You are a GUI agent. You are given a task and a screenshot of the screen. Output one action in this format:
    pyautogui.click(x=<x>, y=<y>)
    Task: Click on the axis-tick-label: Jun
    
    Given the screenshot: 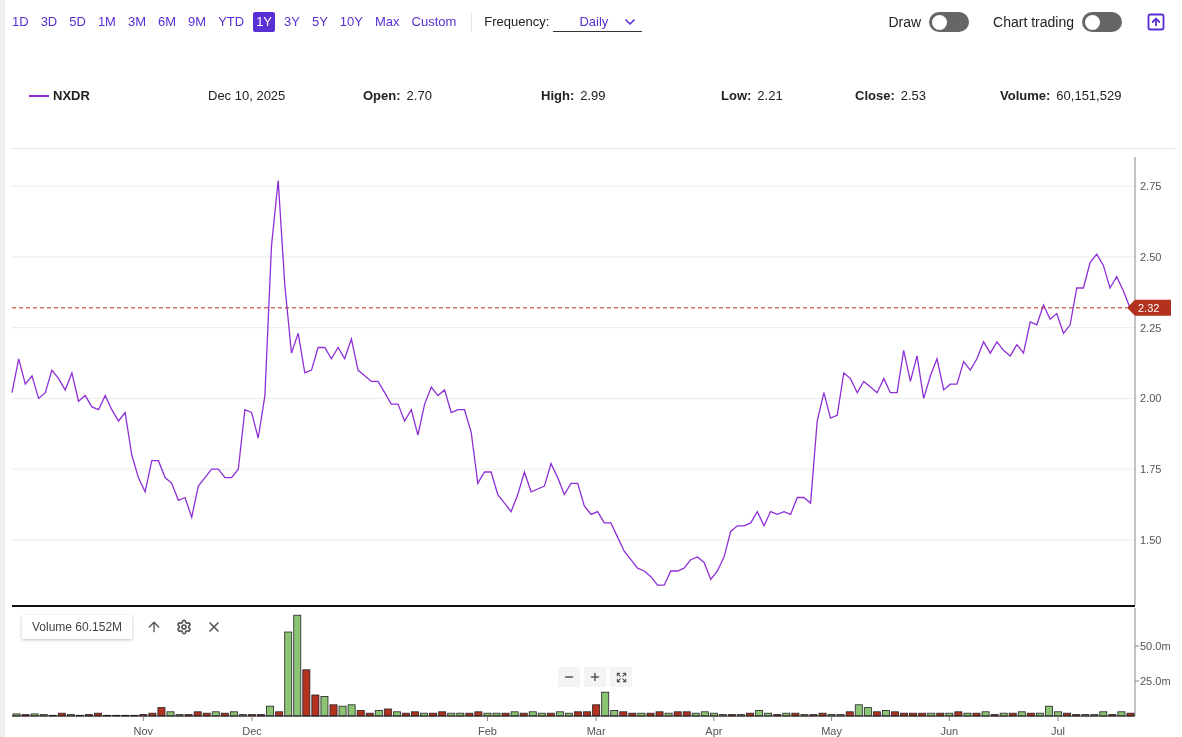 What is the action you would take?
    pyautogui.click(x=949, y=731)
    